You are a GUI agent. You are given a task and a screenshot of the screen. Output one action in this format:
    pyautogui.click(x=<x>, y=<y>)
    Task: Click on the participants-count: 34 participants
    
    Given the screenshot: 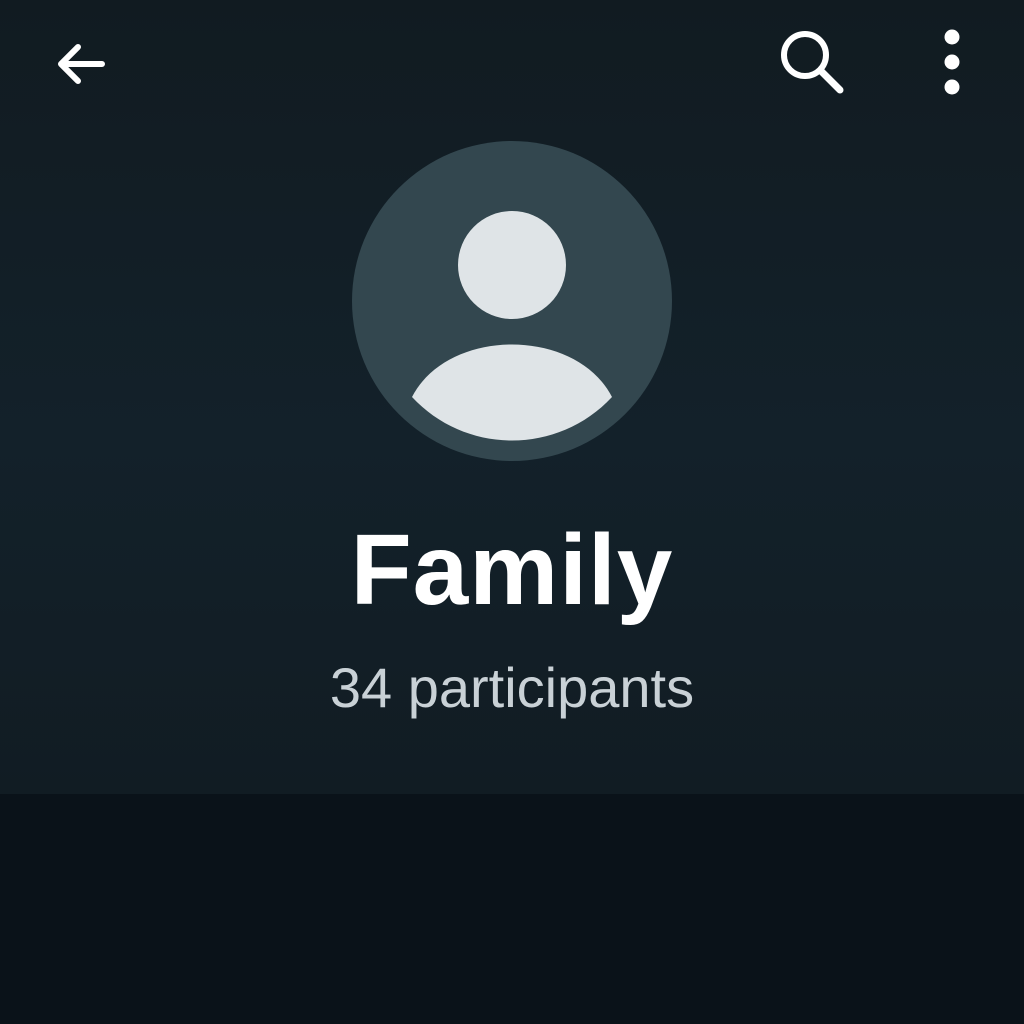 What is the action you would take?
    pyautogui.click(x=512, y=687)
    